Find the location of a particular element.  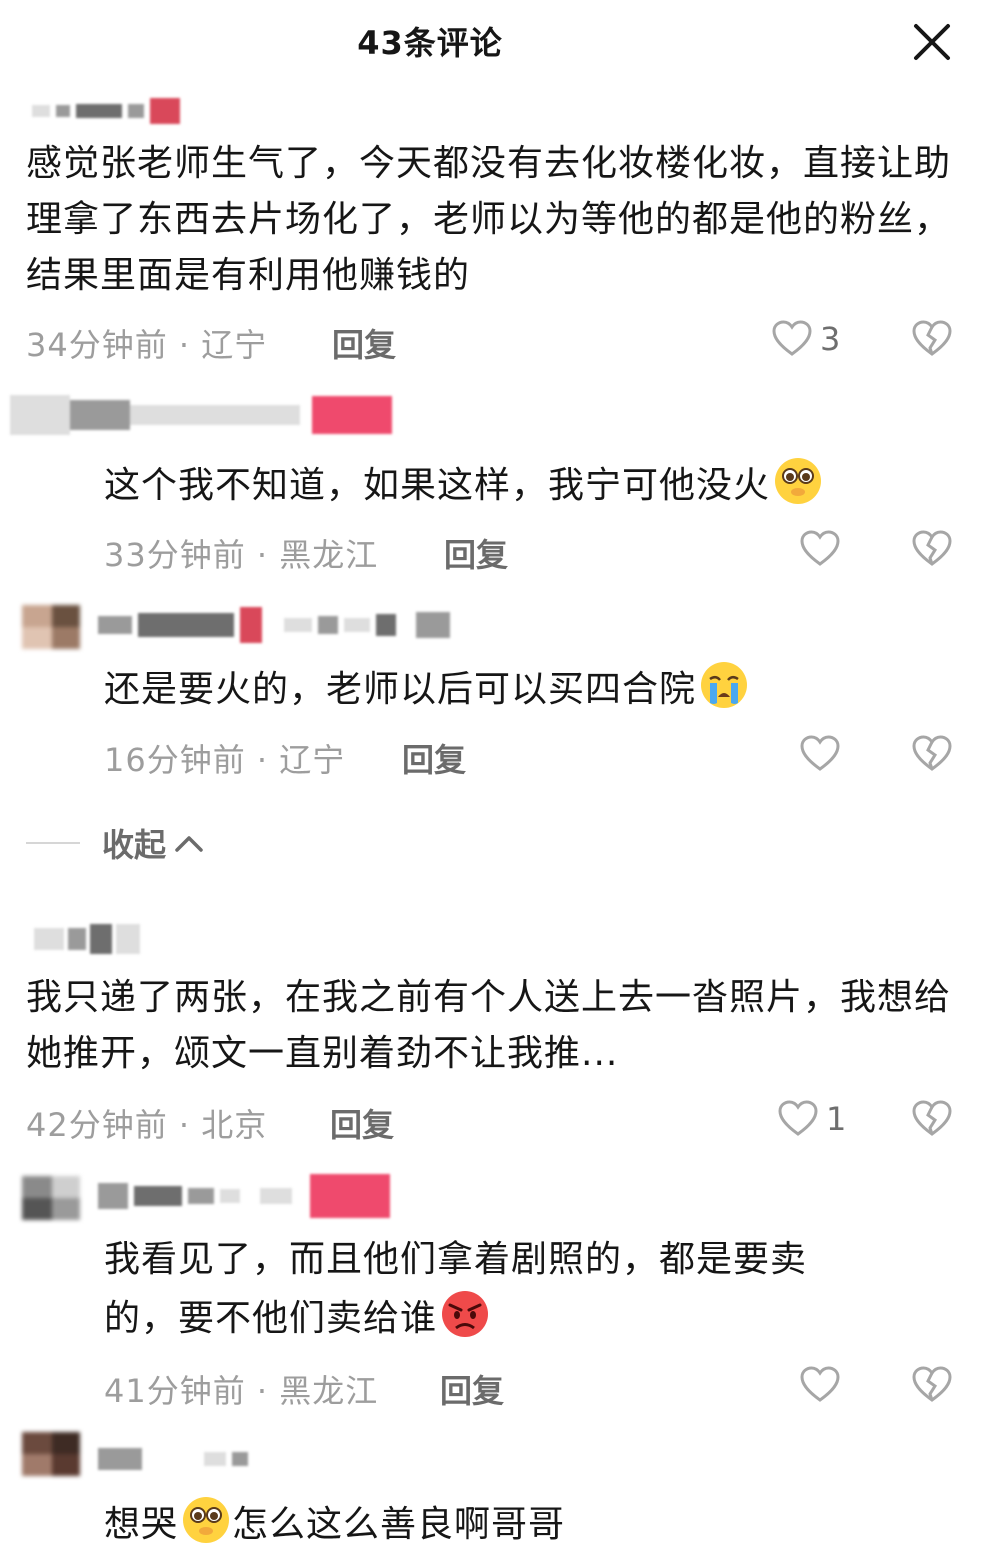

like-count: 3 is located at coordinates (830, 339).